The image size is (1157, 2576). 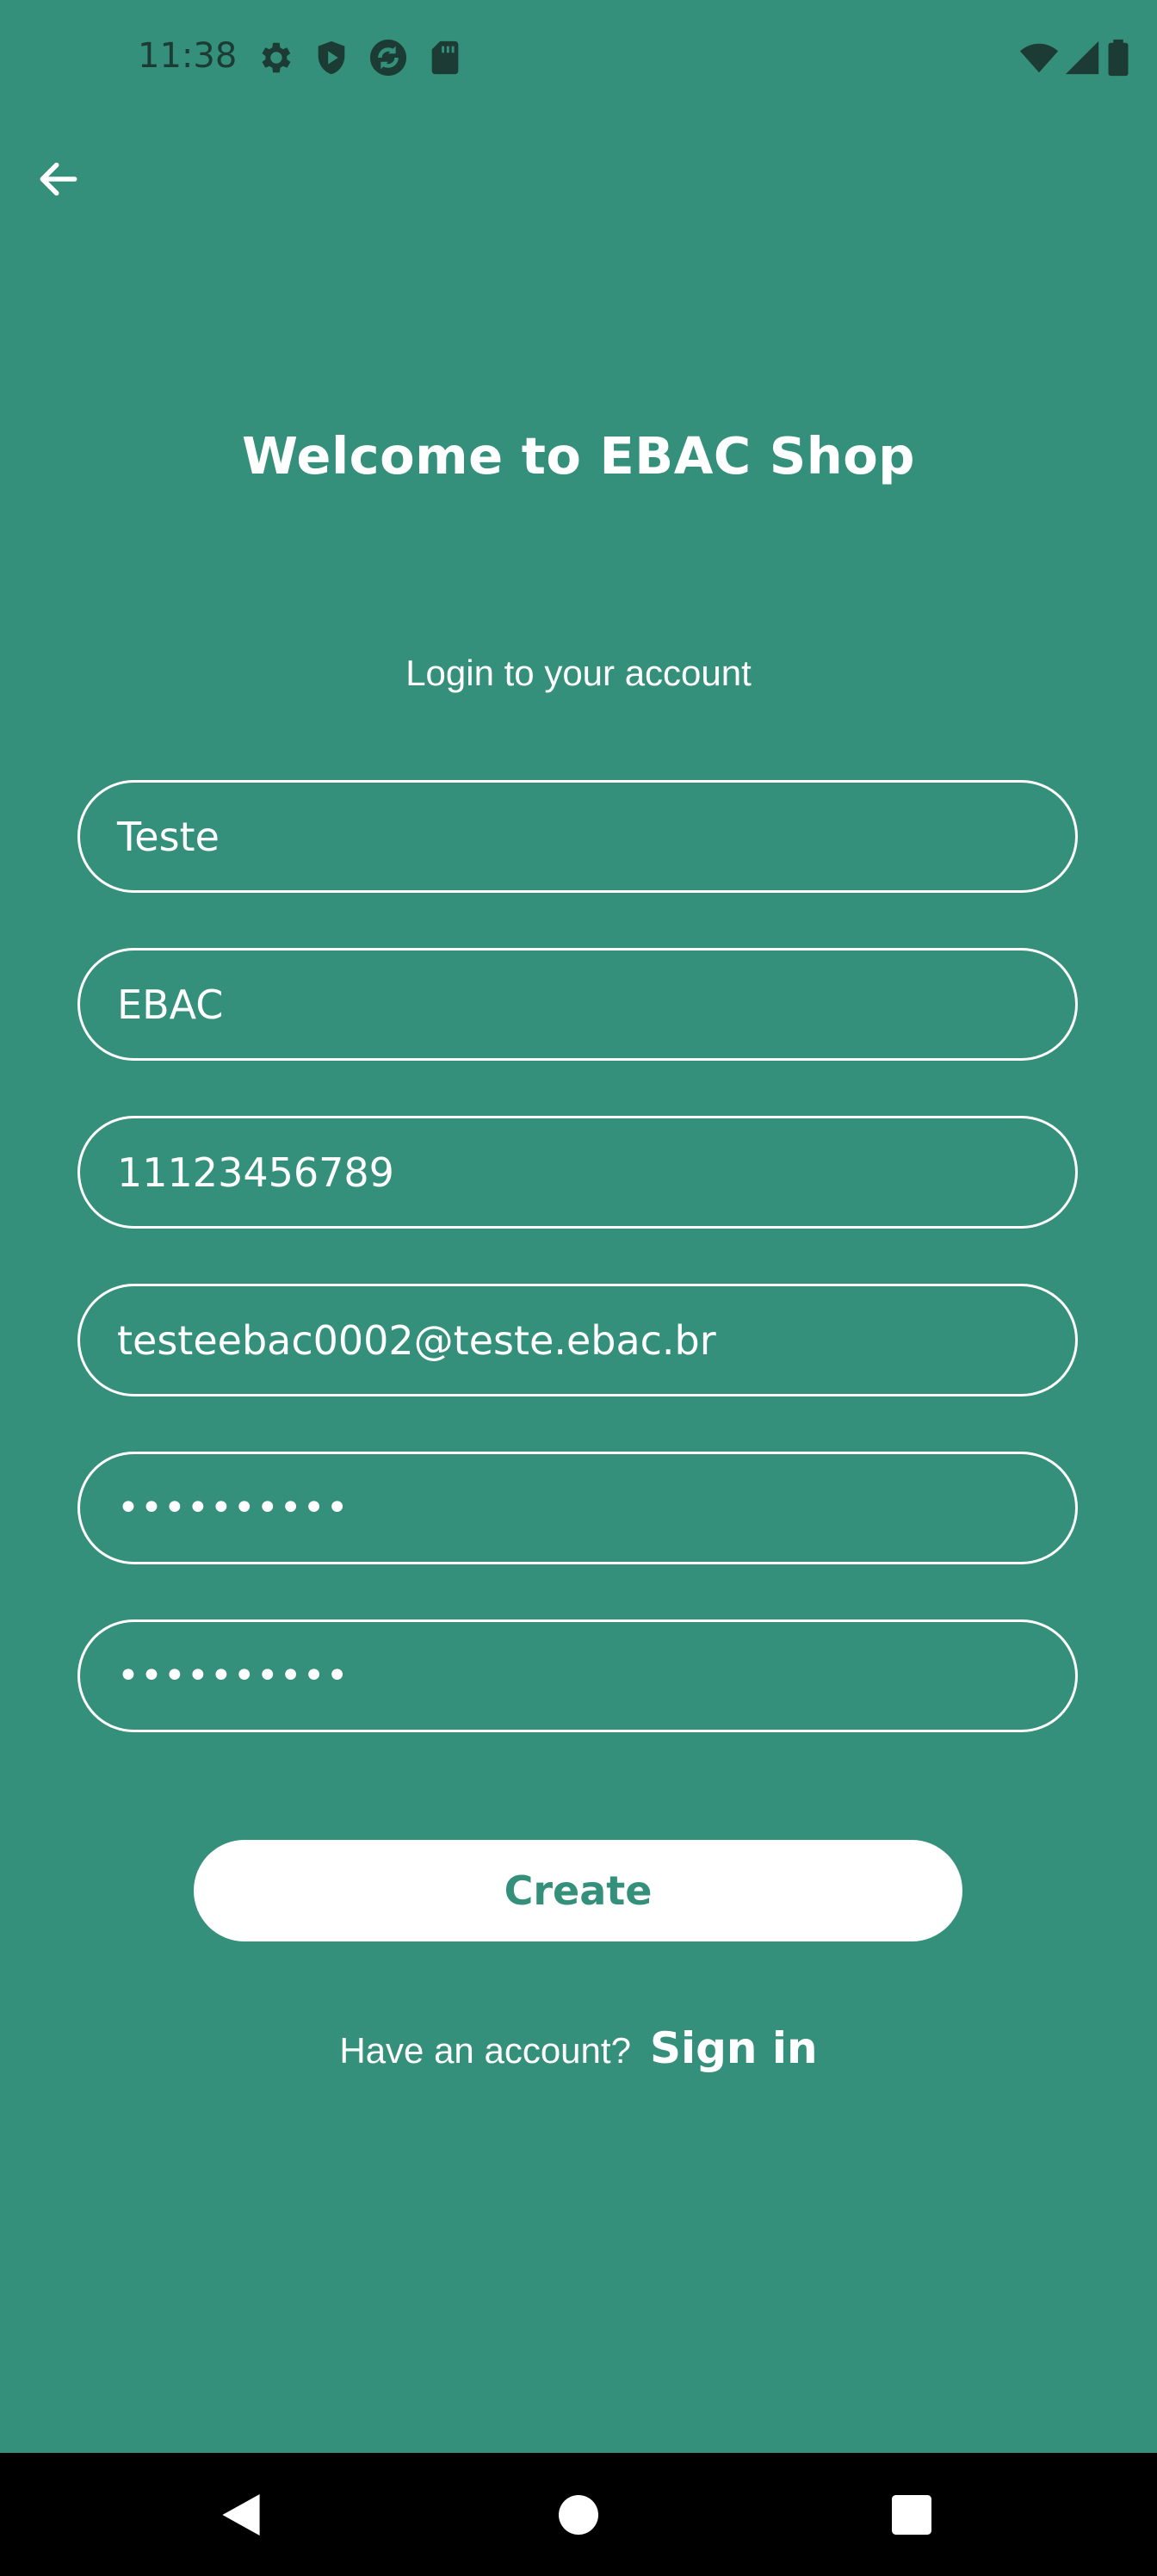 What do you see at coordinates (578, 1173) in the screenshot?
I see `phone-field: 11123456789` at bounding box center [578, 1173].